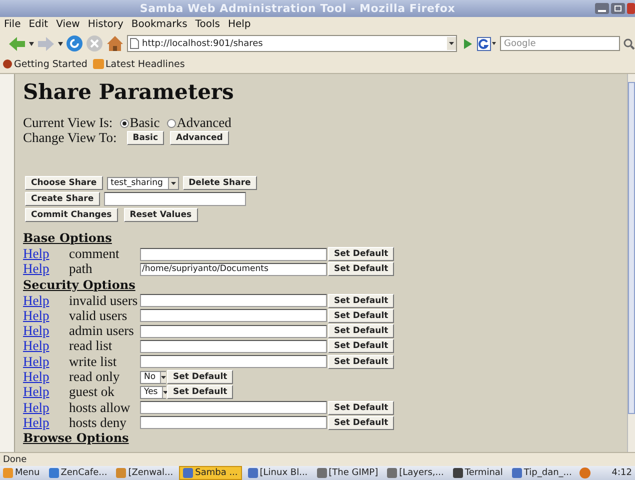  What do you see at coordinates (139, 64) in the screenshot?
I see `bookmark-link: Latest Headlines` at bounding box center [139, 64].